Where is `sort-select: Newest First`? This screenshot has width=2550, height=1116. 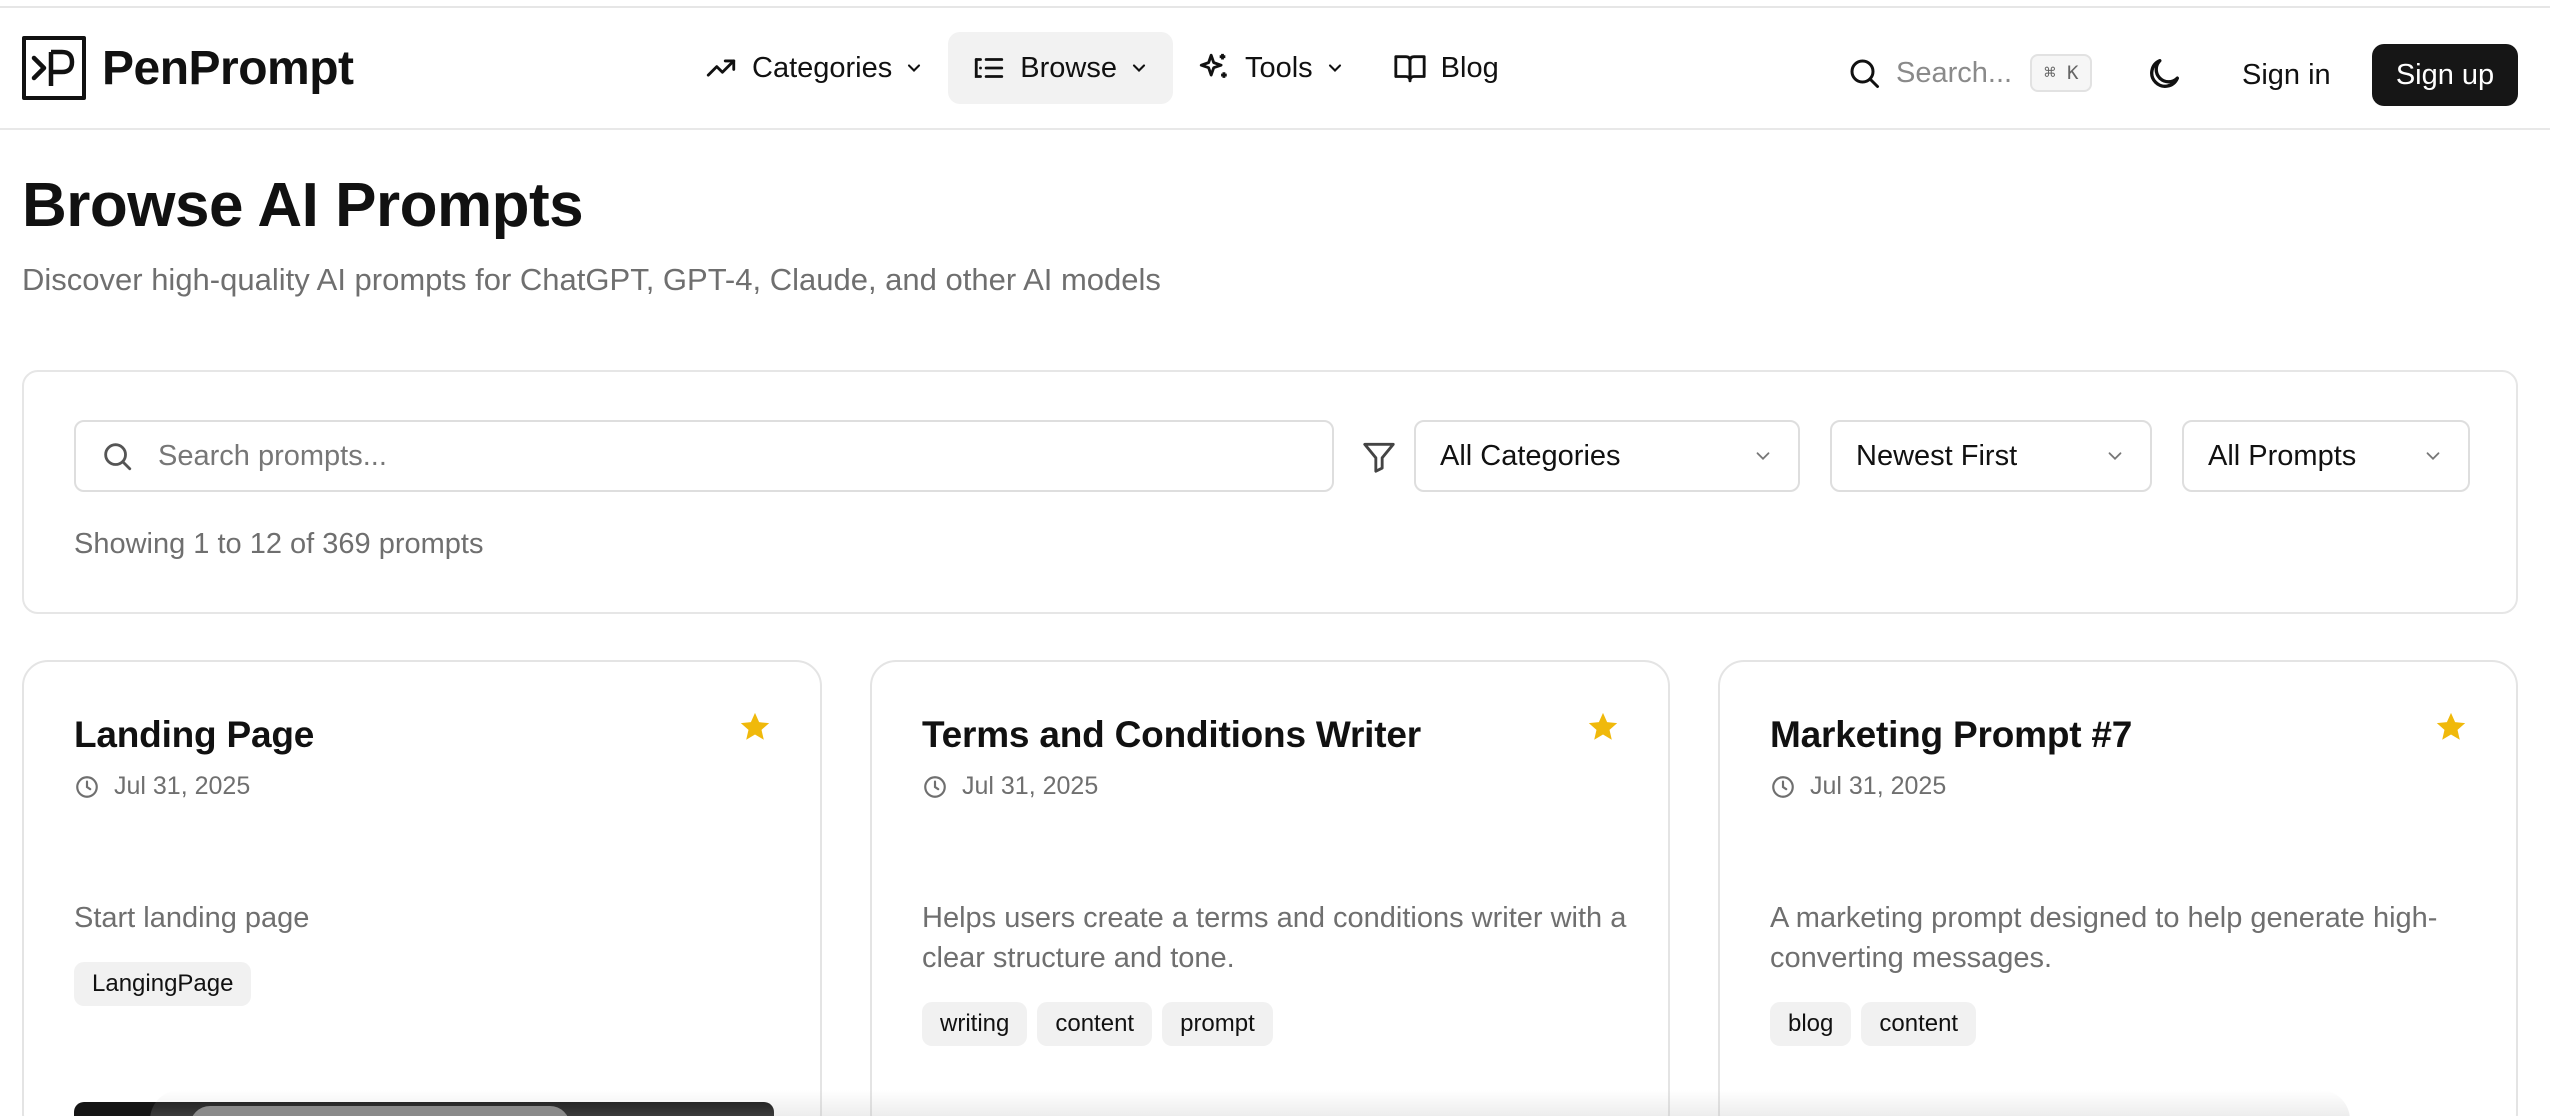
sort-select: Newest First is located at coordinates (1991, 456).